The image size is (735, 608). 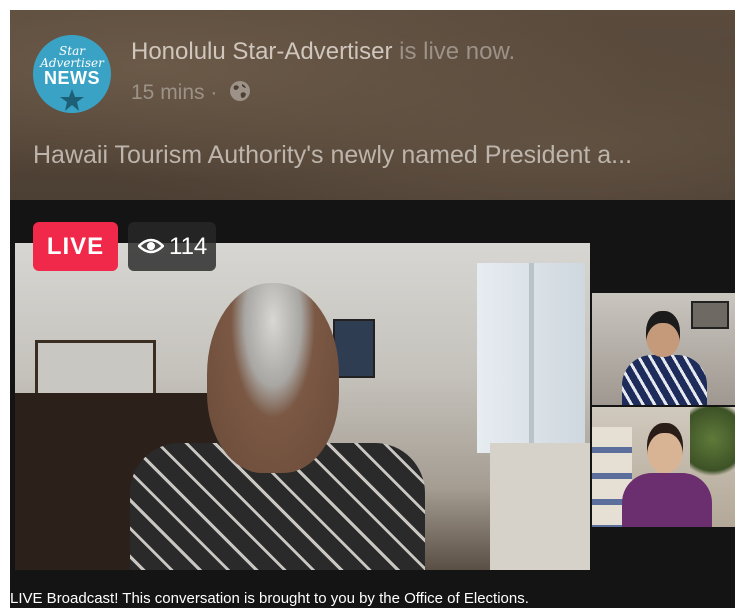 I want to click on office-cabinet, so click(x=95, y=368).